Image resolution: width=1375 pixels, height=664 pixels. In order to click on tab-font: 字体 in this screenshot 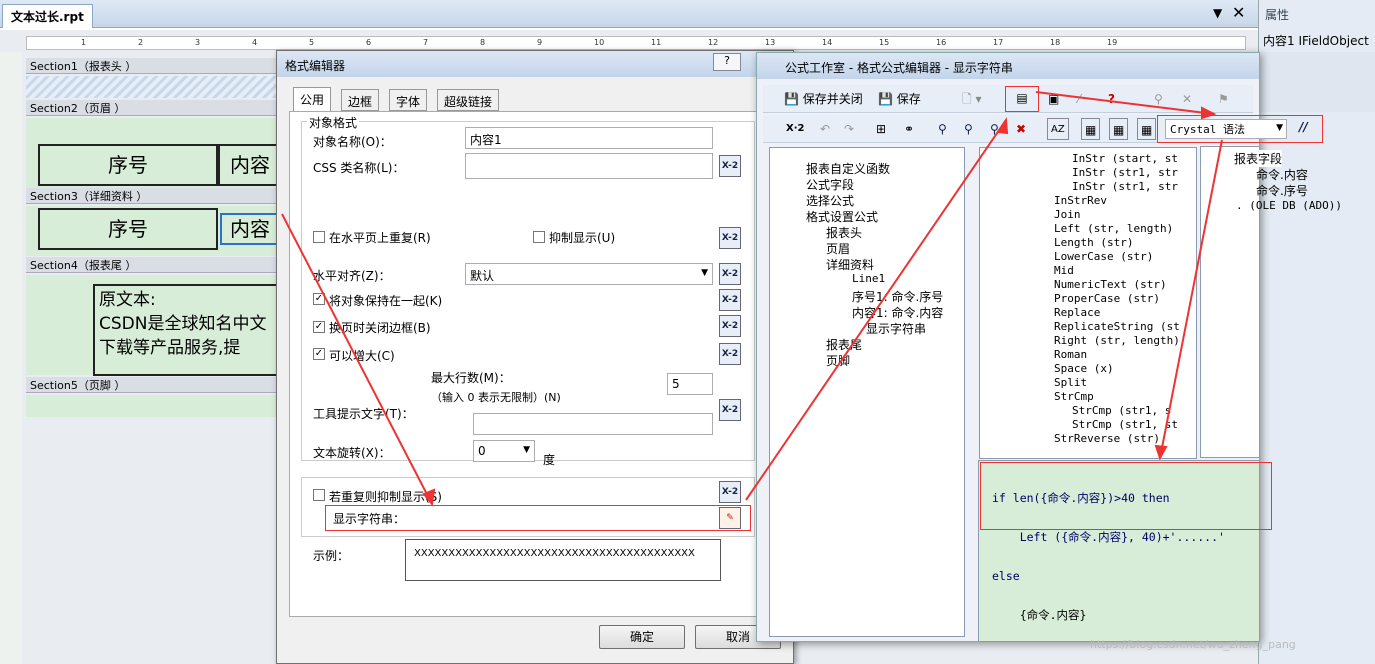, I will do `click(408, 100)`.